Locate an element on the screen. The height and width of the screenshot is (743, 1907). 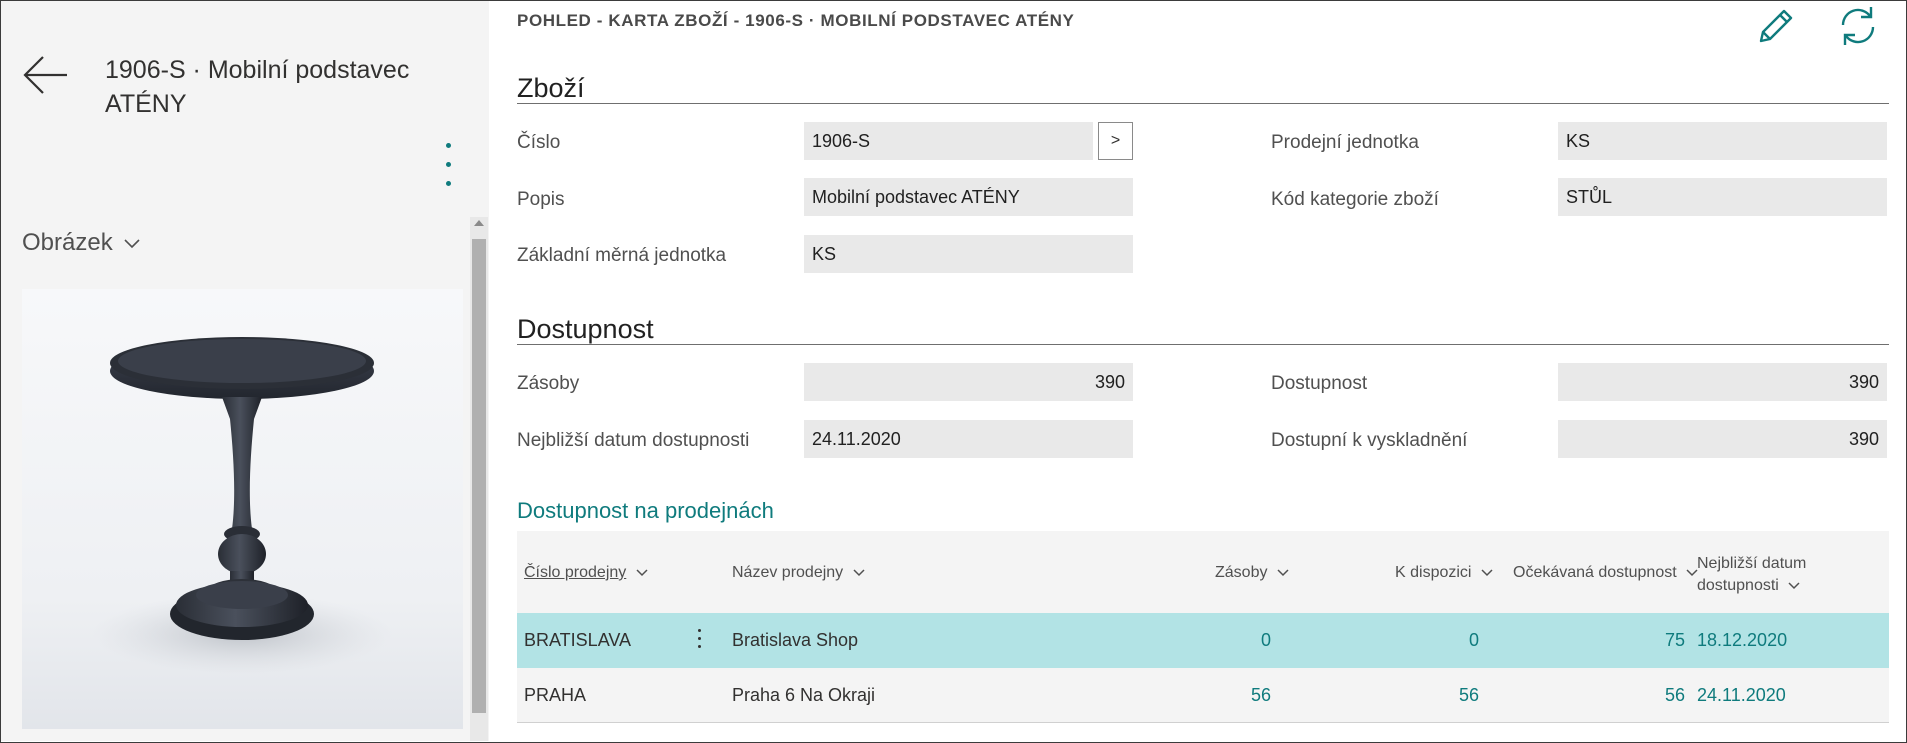
picture-factbox-label: Obrázek is located at coordinates (67, 242).